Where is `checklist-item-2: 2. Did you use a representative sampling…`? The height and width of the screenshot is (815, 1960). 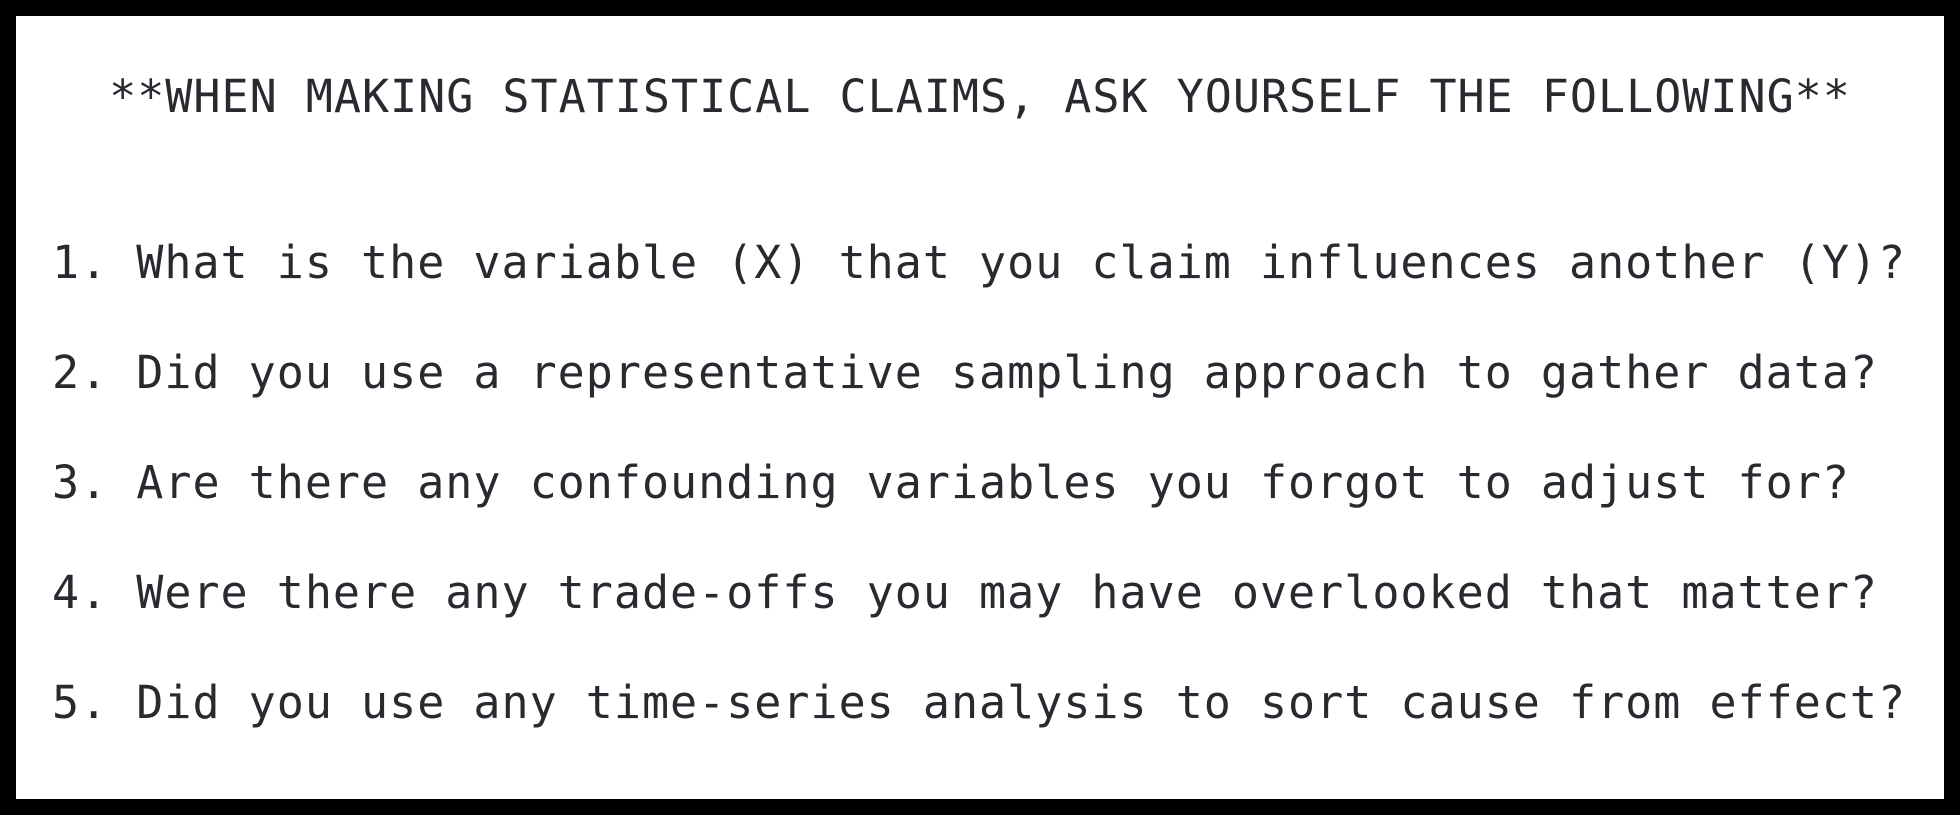
checklist-item-2: 2. Did you use a representative sampling… is located at coordinates (965, 372).